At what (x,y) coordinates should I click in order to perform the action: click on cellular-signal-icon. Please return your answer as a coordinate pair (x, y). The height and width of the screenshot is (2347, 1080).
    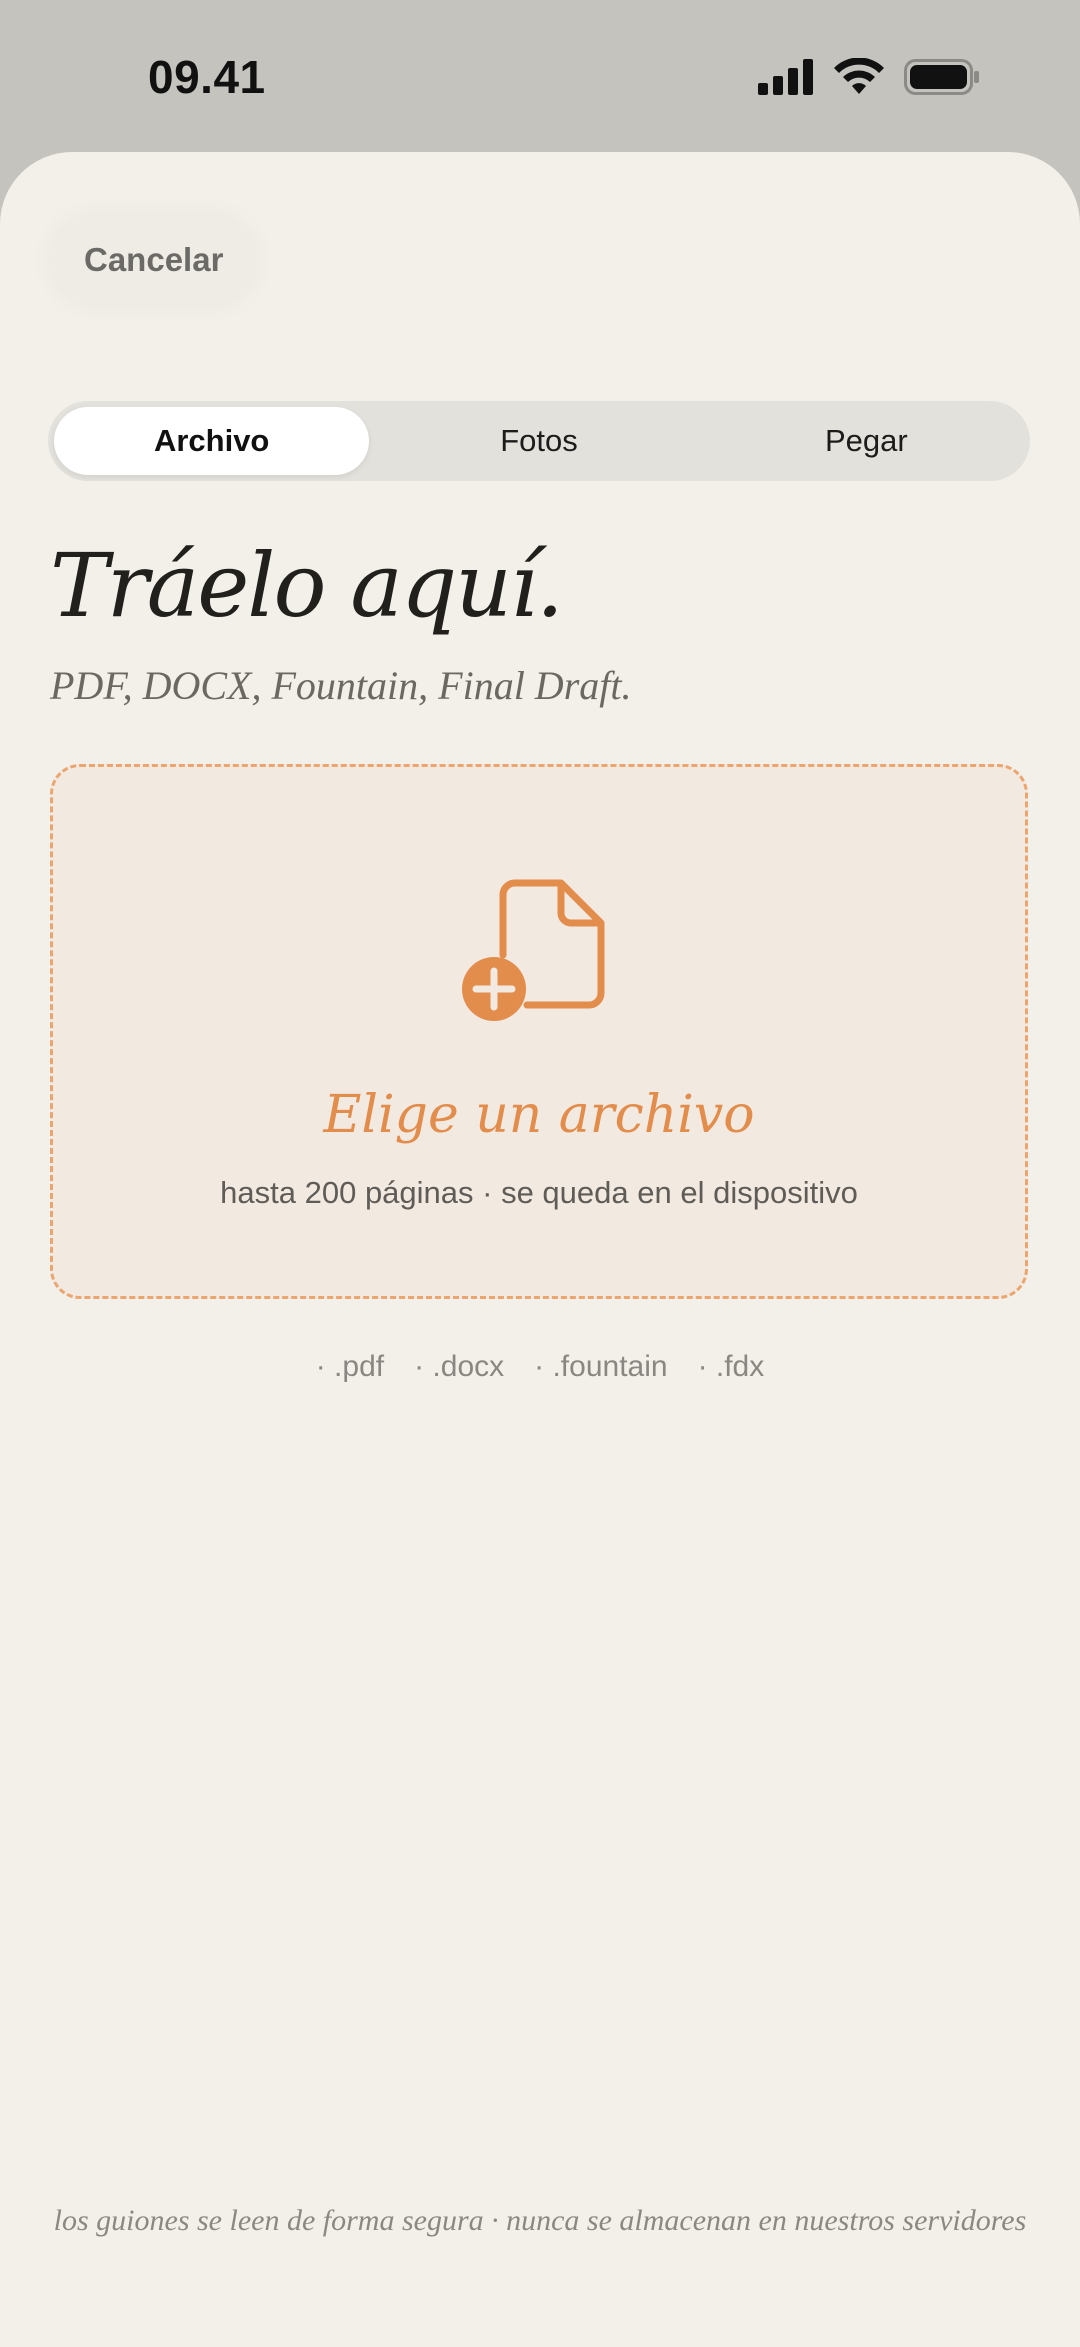
    Looking at the image, I should click on (785, 77).